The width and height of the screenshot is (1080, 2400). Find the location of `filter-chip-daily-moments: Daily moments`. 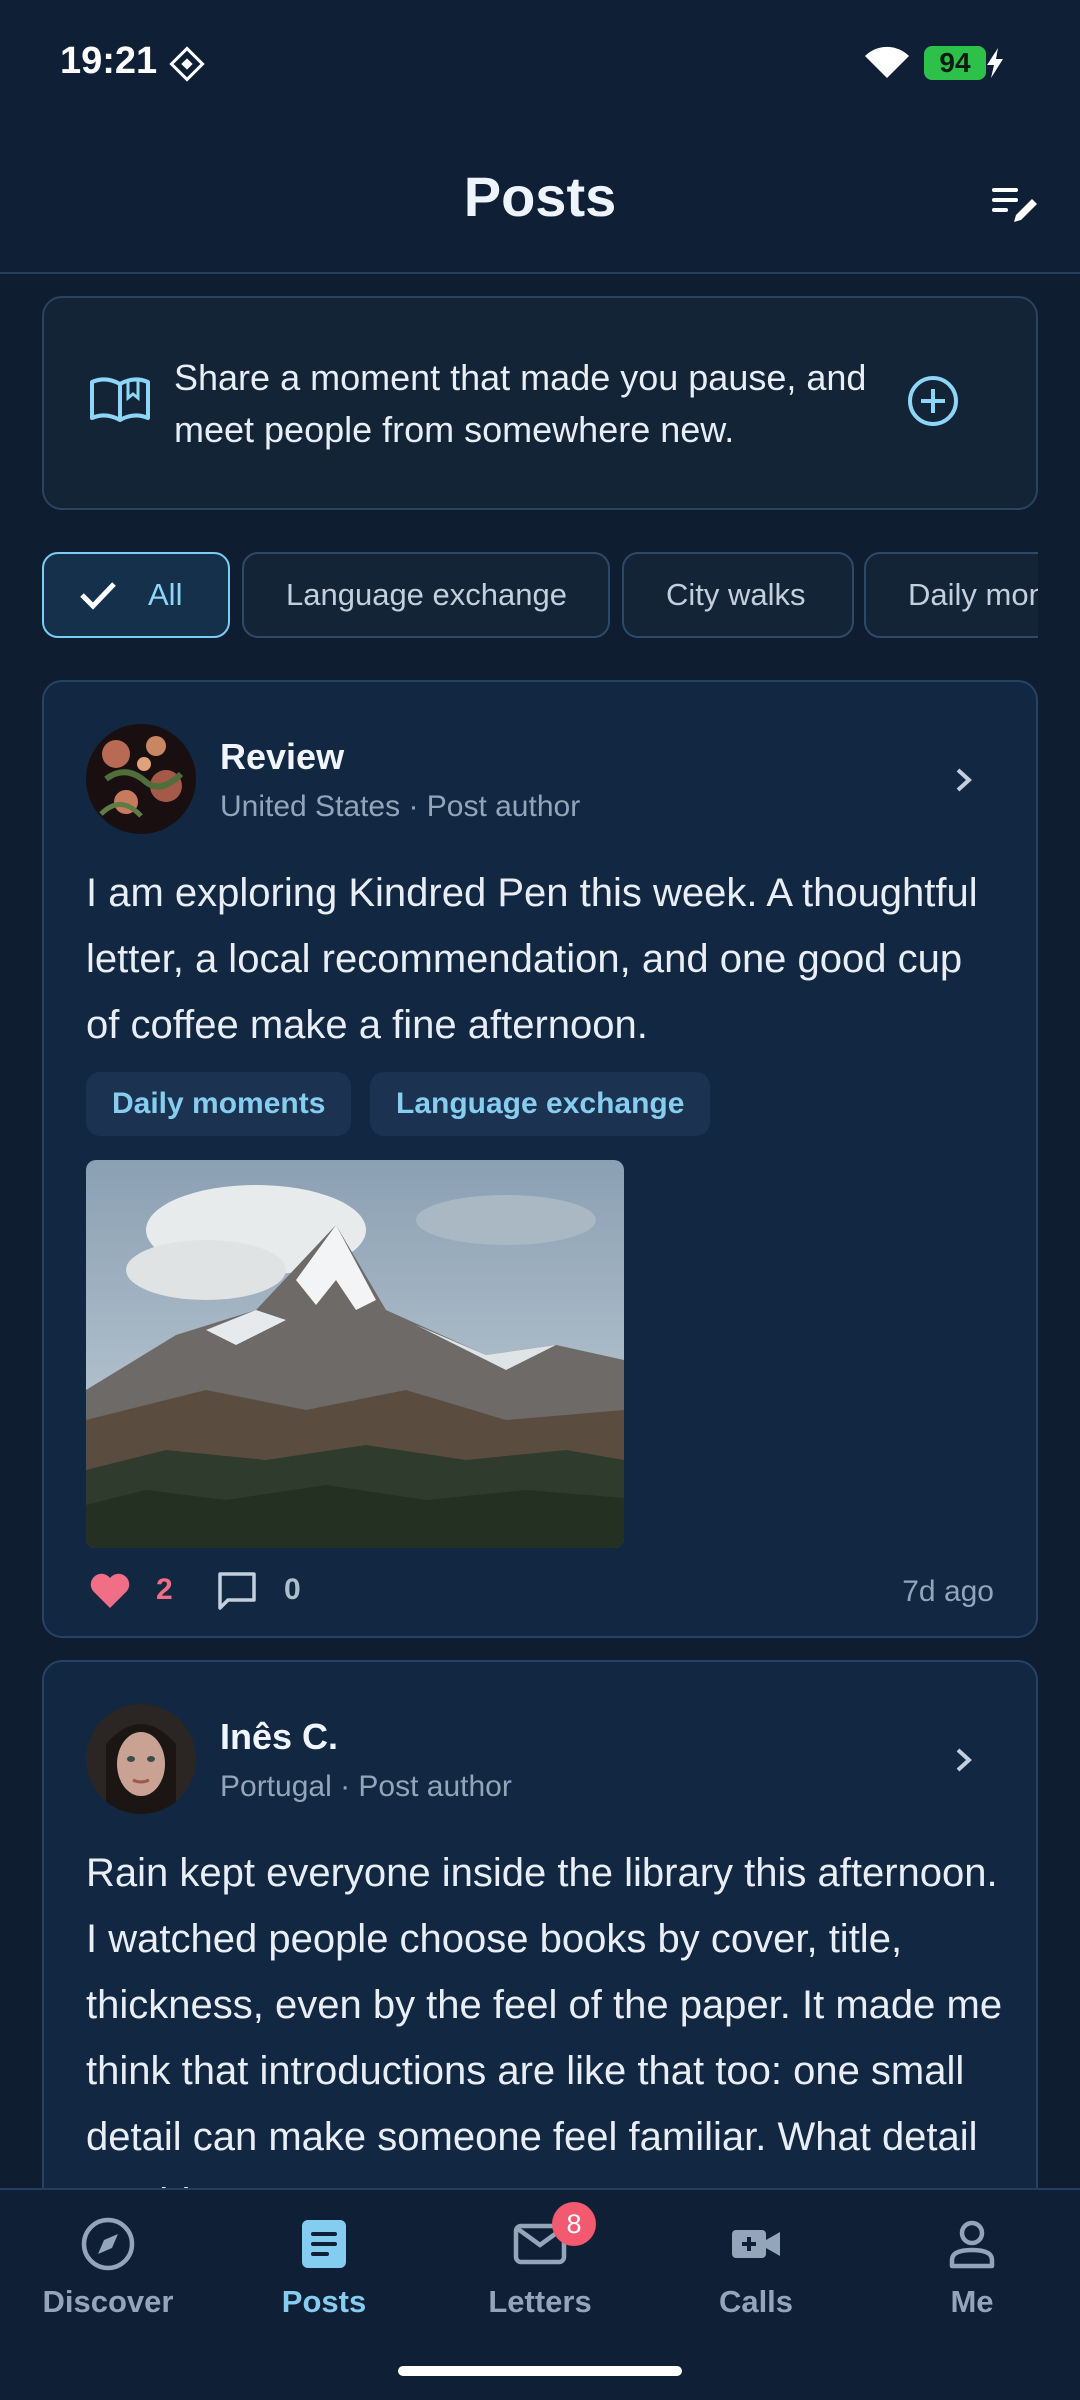

filter-chip-daily-moments: Daily moments is located at coordinates (951, 595).